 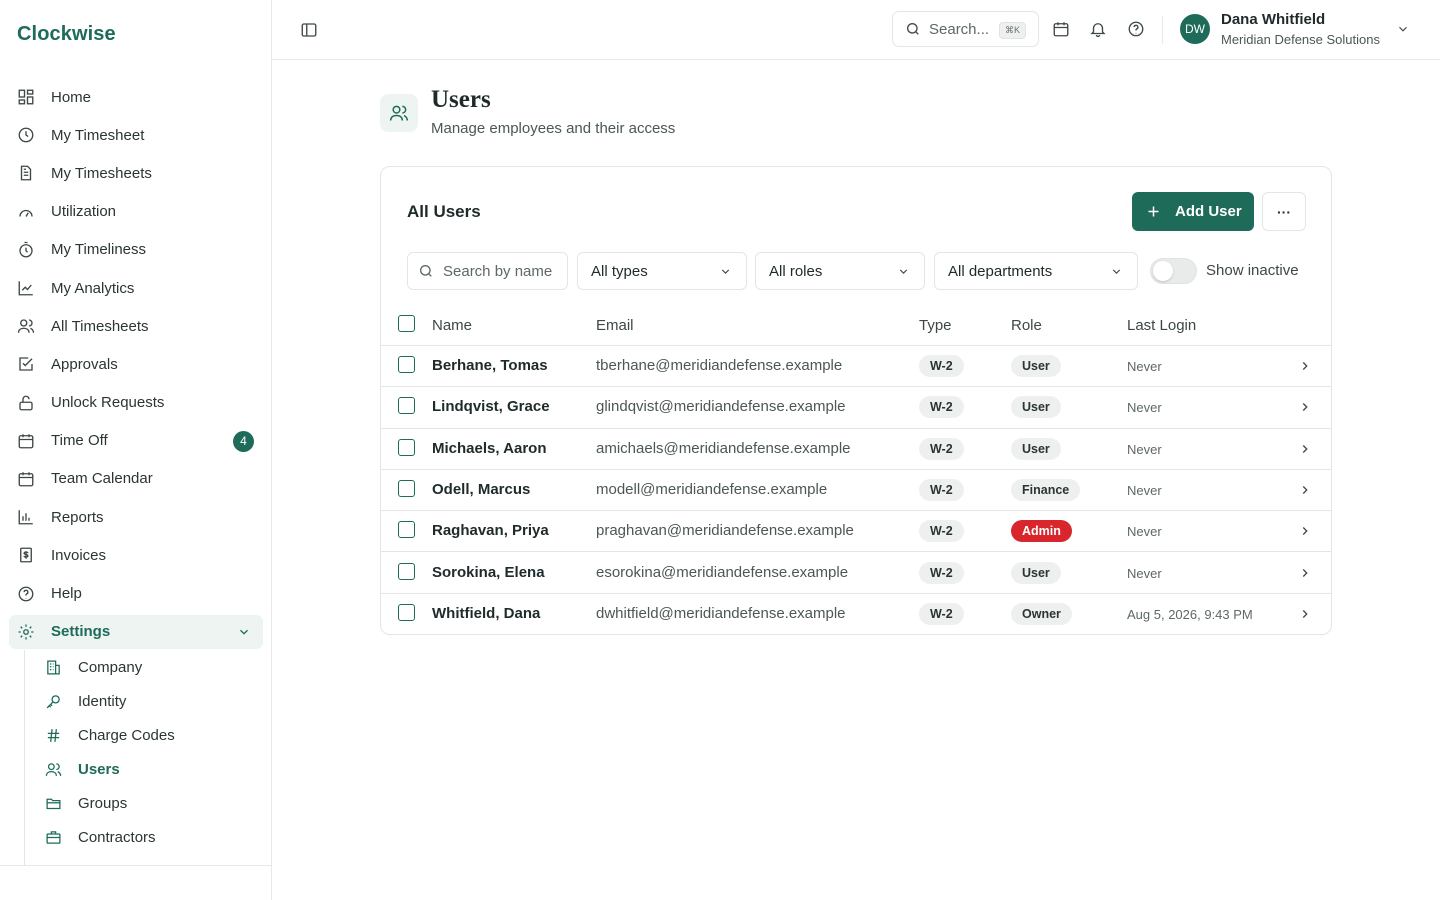 I want to click on user-email-cell: modell@meridiandefense.example, so click(x=712, y=489).